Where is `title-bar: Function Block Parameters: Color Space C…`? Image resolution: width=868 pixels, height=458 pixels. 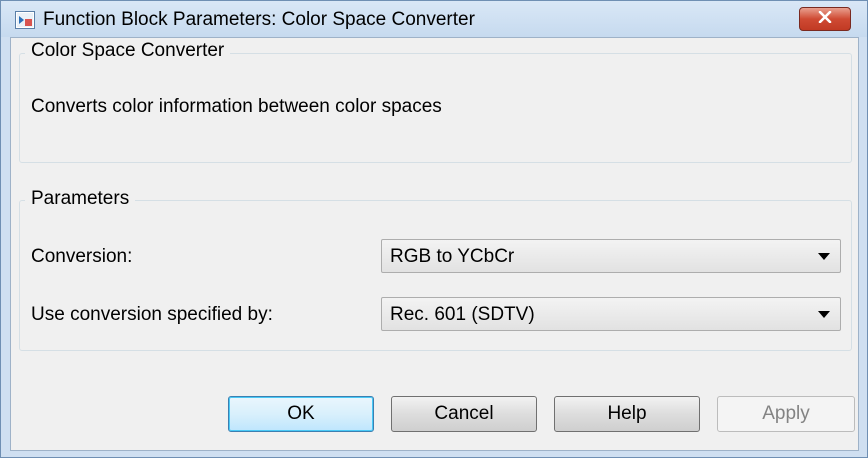 title-bar: Function Block Parameters: Color Space C… is located at coordinates (434, 19).